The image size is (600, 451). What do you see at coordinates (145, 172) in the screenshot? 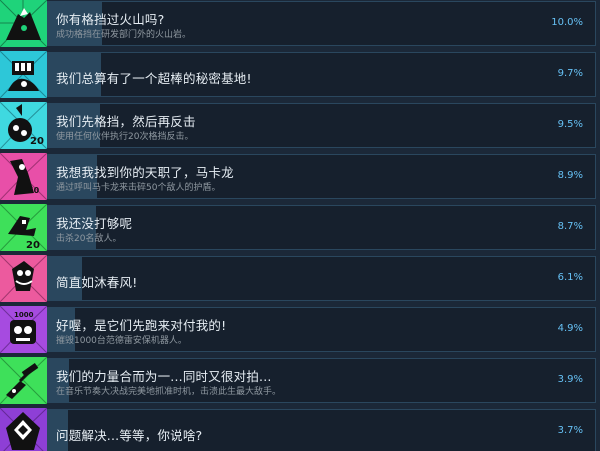
I see `achievement-title: 我想我找到你的天职了，马卡龙` at bounding box center [145, 172].